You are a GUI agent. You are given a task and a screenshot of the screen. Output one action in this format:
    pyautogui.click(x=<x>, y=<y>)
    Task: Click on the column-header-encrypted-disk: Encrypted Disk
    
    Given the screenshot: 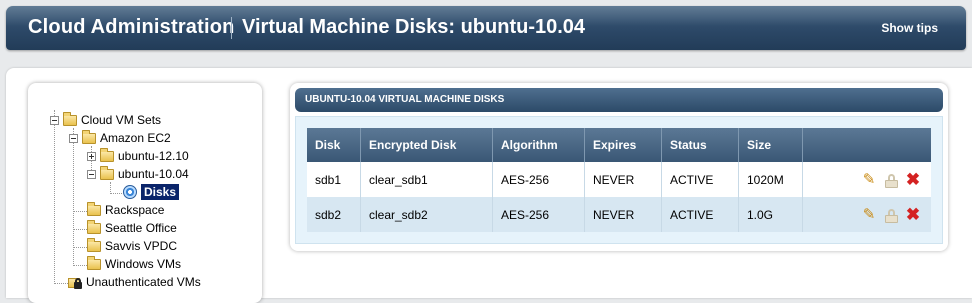 What is the action you would take?
    pyautogui.click(x=426, y=145)
    